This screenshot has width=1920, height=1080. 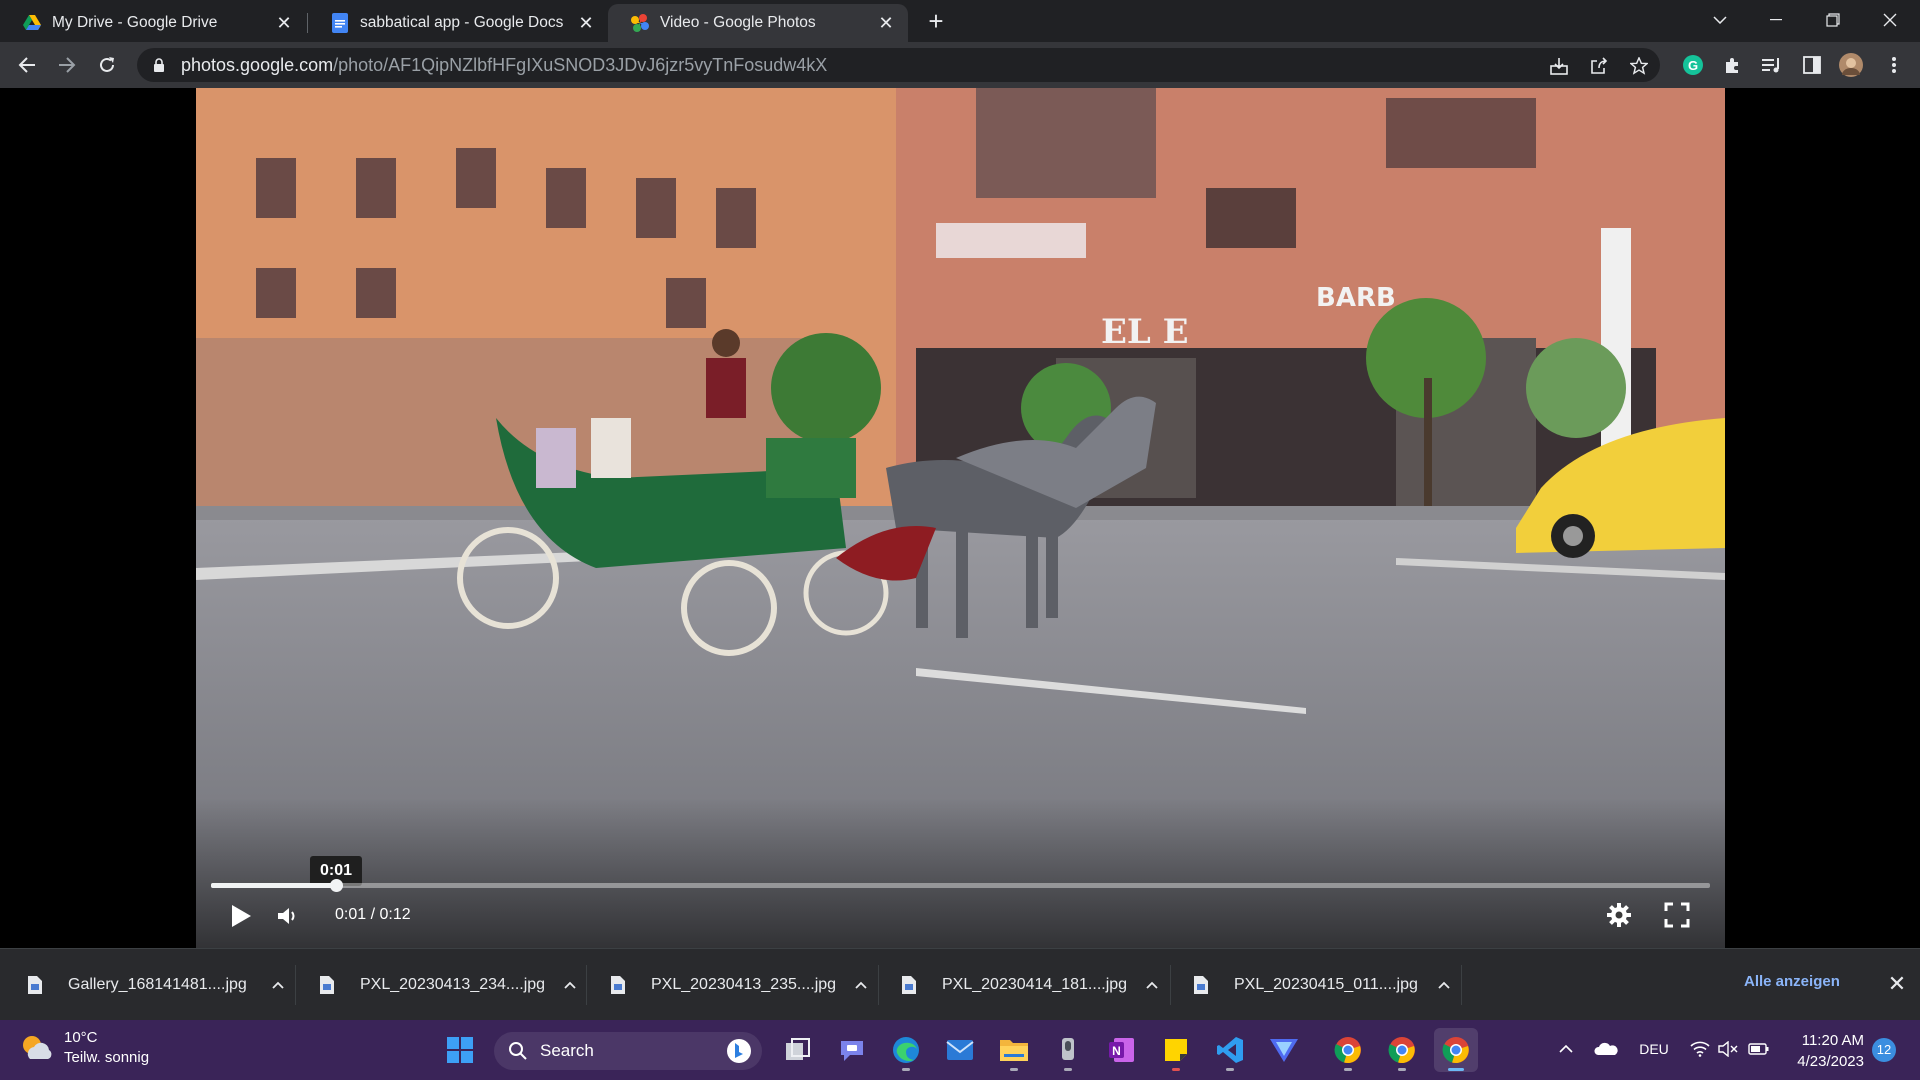 What do you see at coordinates (1792, 981) in the screenshot?
I see `show-all-downloads-link: Alle anzeigen` at bounding box center [1792, 981].